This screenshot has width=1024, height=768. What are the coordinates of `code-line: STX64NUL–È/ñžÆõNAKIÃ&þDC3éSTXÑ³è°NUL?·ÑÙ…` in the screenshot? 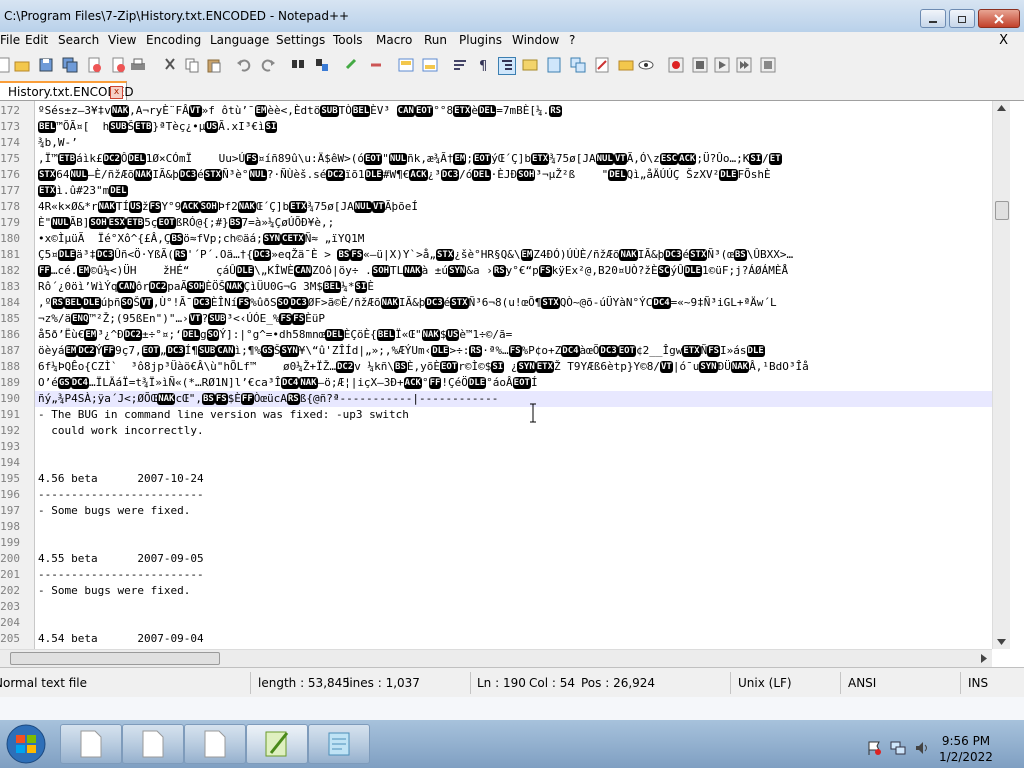 It's located at (404, 175).